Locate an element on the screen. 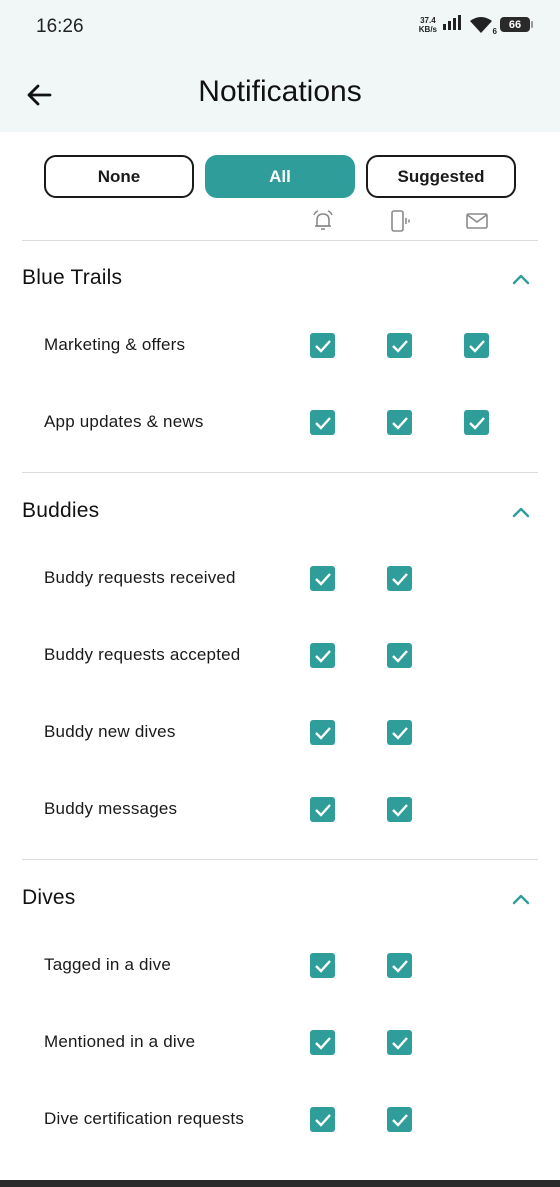 This screenshot has width=560, height=1187. signal-icon is located at coordinates (453, 24).